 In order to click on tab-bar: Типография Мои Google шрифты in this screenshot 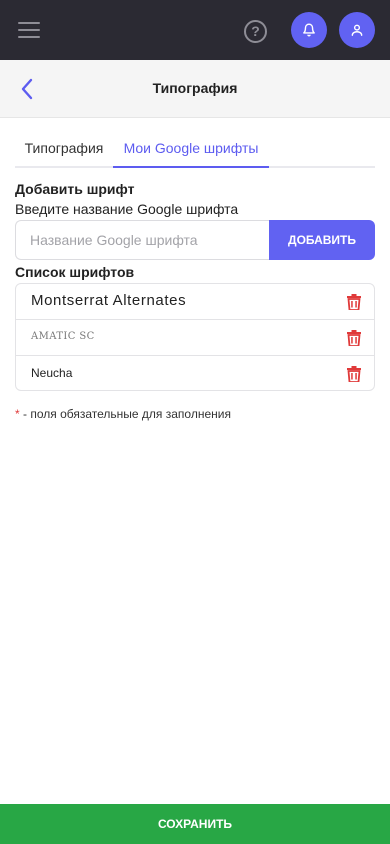, I will do `click(195, 150)`.